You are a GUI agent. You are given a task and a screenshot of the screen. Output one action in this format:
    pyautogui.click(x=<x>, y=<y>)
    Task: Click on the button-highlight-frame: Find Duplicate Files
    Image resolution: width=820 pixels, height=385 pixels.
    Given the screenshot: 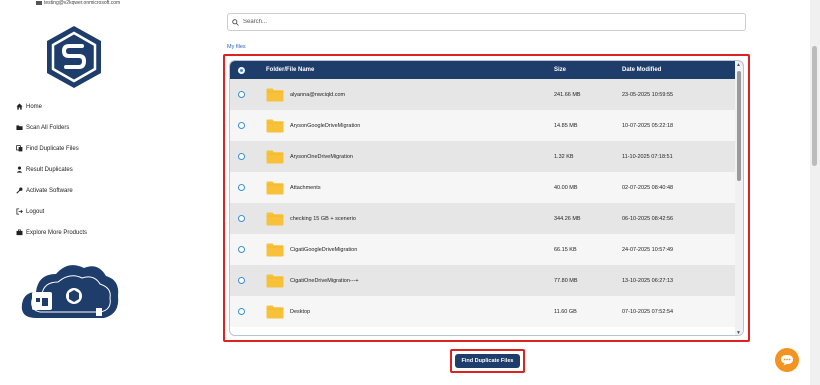 What is the action you would take?
    pyautogui.click(x=487, y=361)
    